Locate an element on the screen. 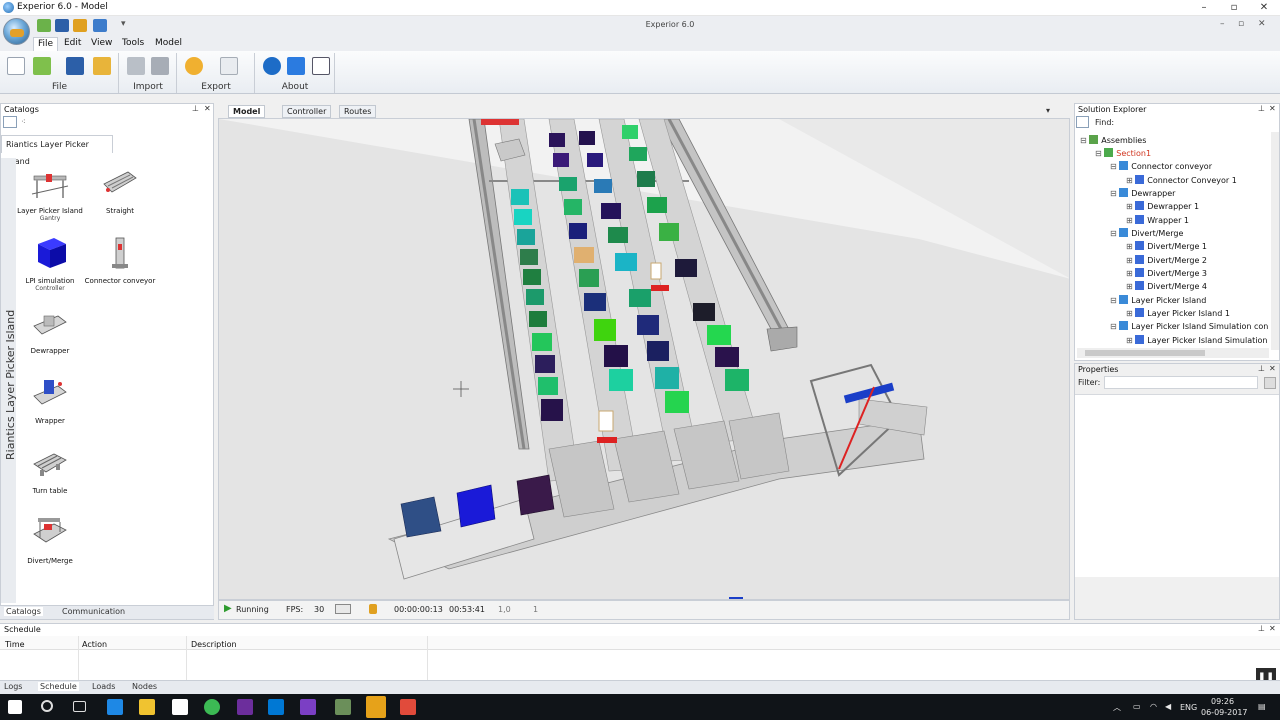 This screenshot has height=720, width=1280. tab-nodes: Nodes is located at coordinates (144, 686).